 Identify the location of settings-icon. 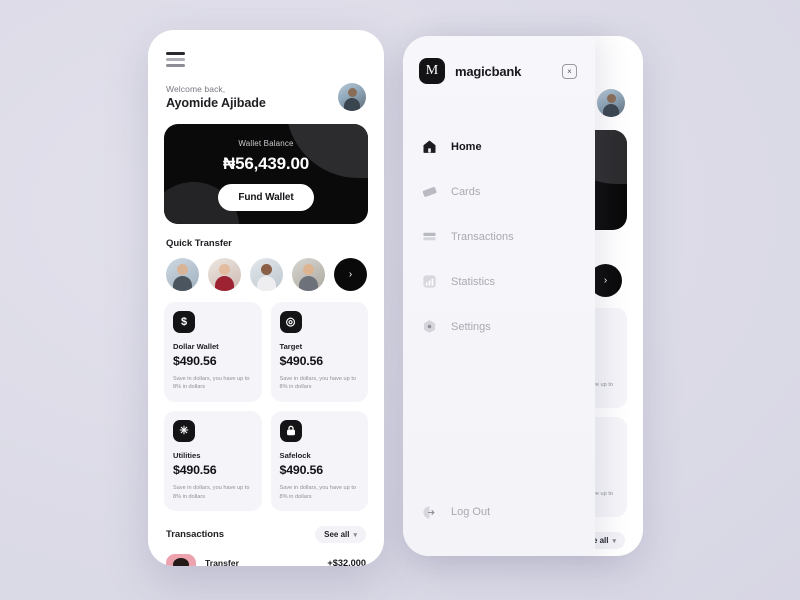
(429, 327).